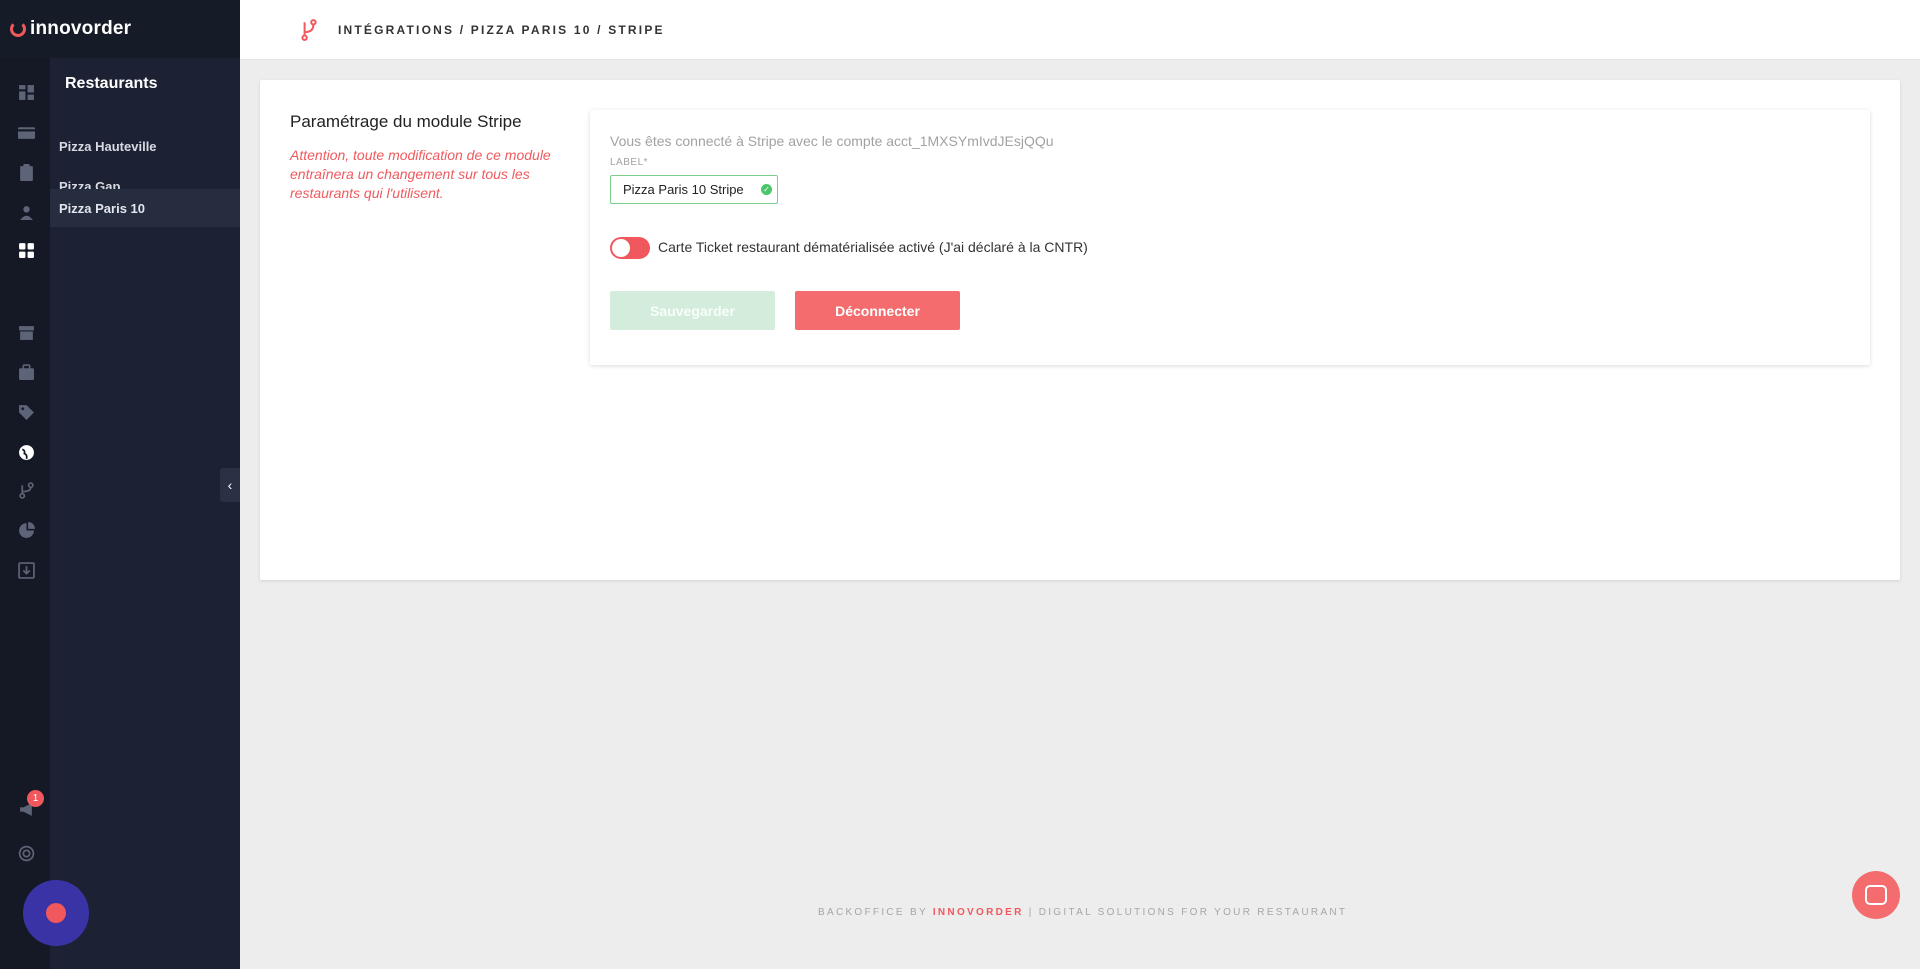 The height and width of the screenshot is (969, 1920). I want to click on chevron-left-icon: ‹, so click(230, 485).